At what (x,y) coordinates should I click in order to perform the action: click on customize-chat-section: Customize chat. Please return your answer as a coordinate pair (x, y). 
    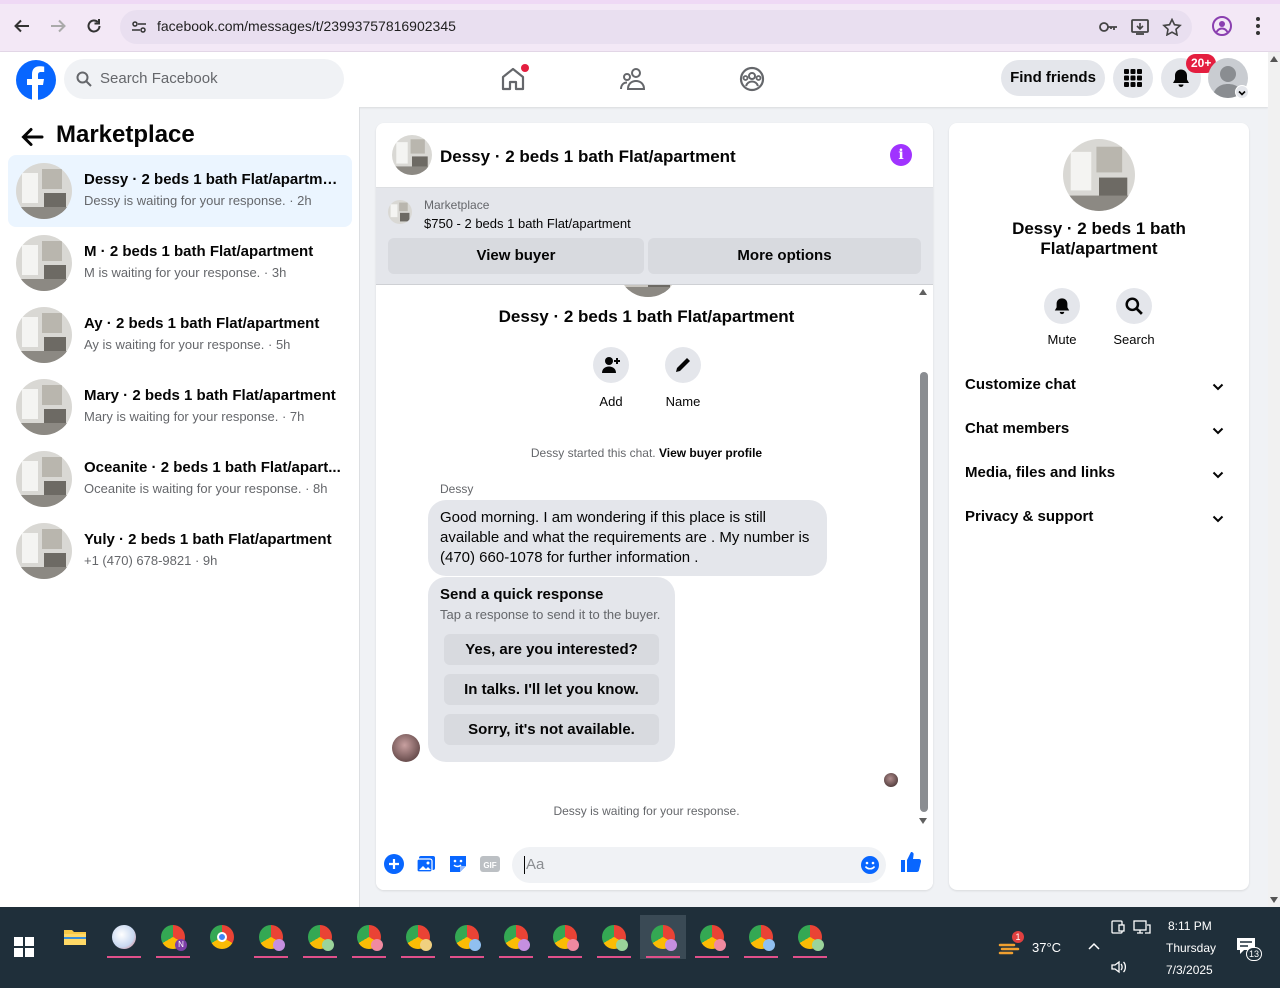
    Looking at the image, I should click on (1099, 388).